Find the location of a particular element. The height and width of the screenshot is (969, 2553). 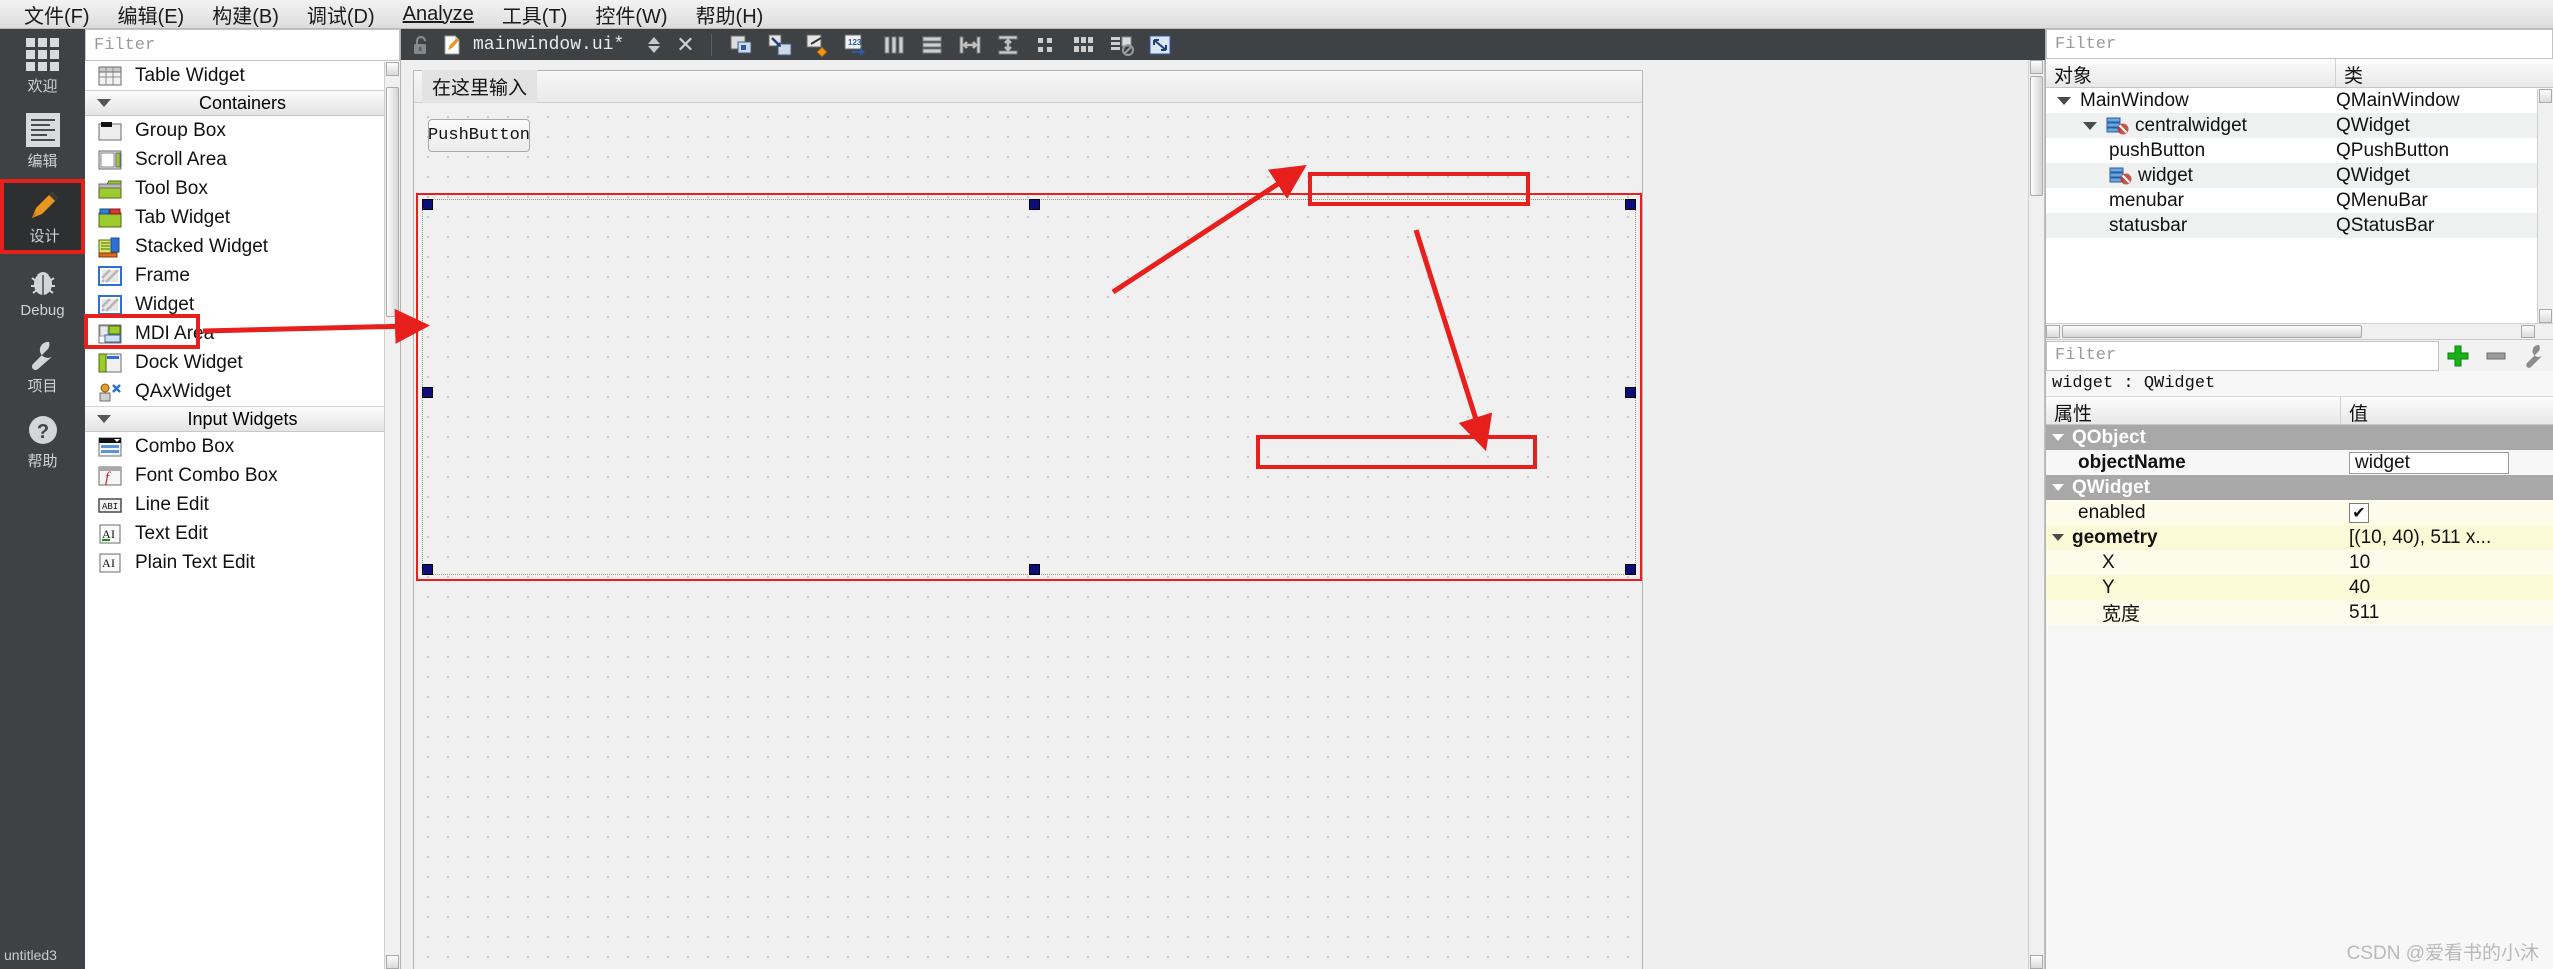

edit-signals-slots-icon is located at coordinates (780, 45).